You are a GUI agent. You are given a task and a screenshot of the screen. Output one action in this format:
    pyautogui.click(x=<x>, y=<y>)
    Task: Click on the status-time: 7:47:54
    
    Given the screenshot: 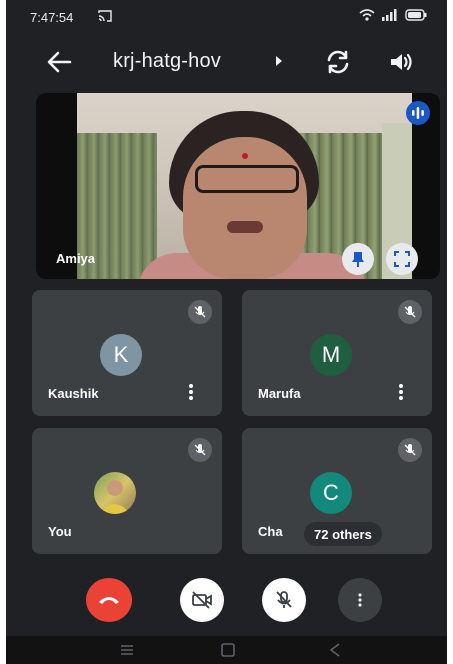 What is the action you would take?
    pyautogui.click(x=52, y=17)
    